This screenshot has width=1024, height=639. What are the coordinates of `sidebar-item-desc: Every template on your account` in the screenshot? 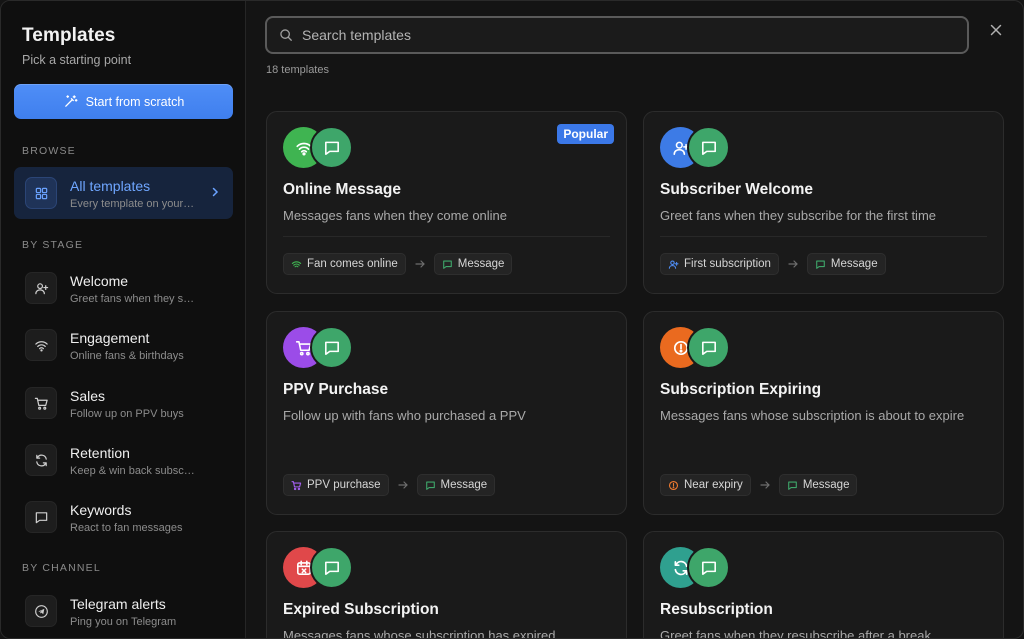 It's located at (132, 204).